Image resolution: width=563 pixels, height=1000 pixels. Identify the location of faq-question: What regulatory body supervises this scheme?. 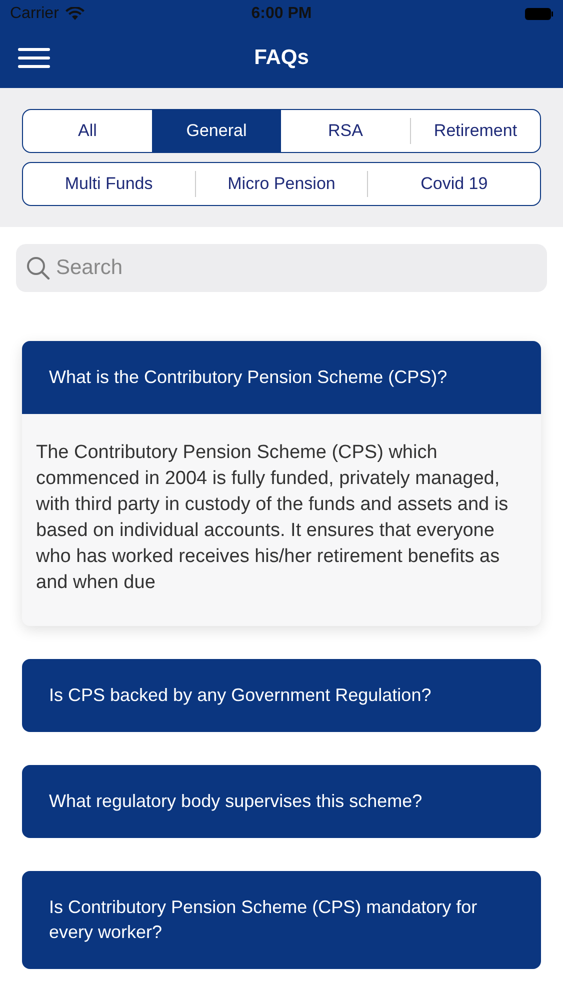
(281, 801).